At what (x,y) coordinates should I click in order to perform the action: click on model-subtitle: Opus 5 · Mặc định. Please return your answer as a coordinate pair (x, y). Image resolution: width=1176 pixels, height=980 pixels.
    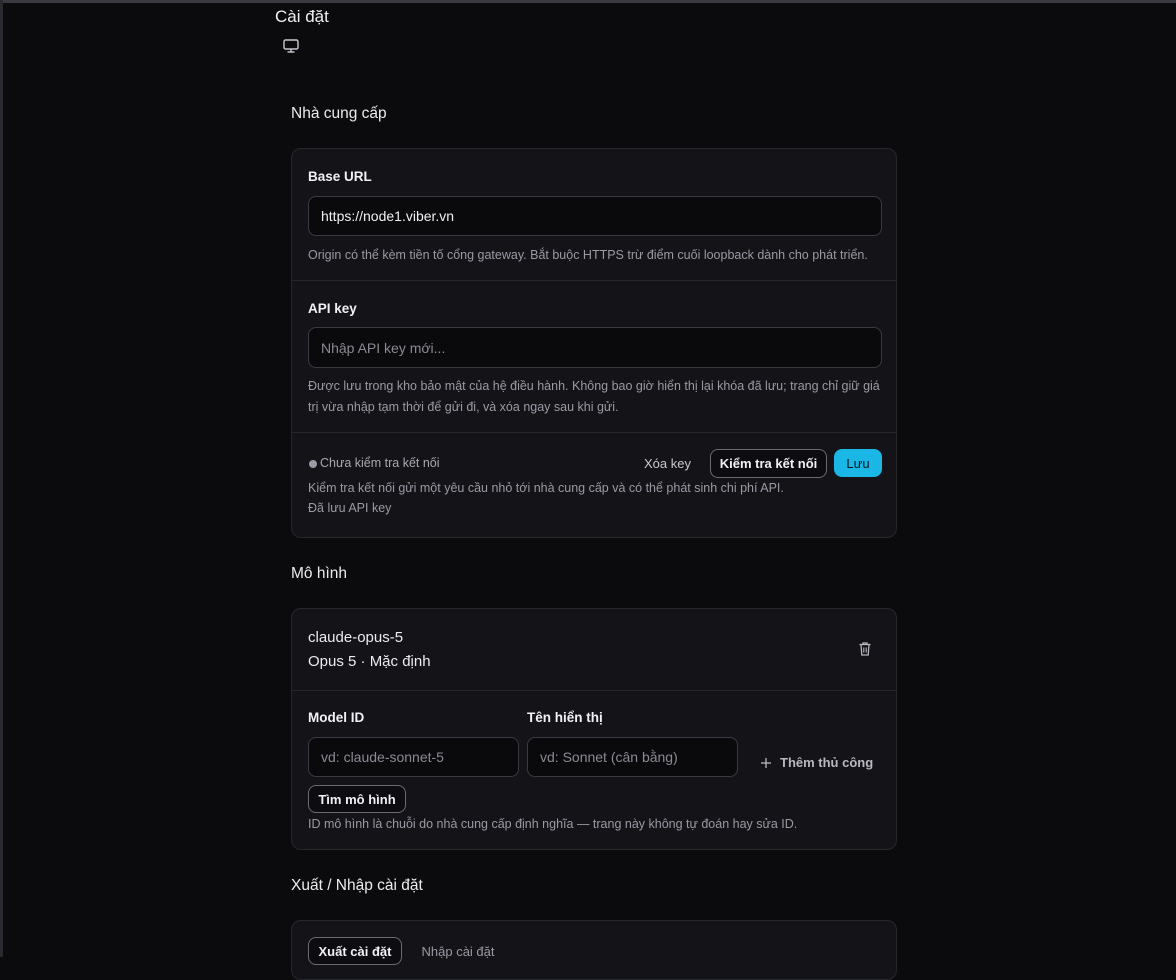
    Looking at the image, I should click on (369, 661).